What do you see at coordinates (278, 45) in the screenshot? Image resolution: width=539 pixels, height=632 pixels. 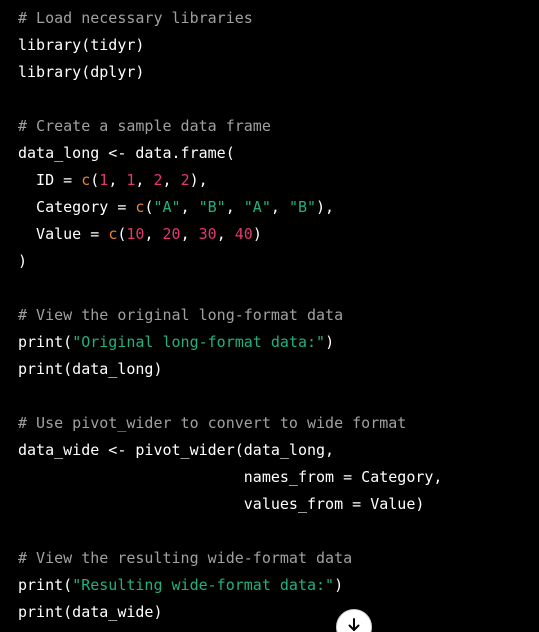 I see `code-line: library(tidyr)` at bounding box center [278, 45].